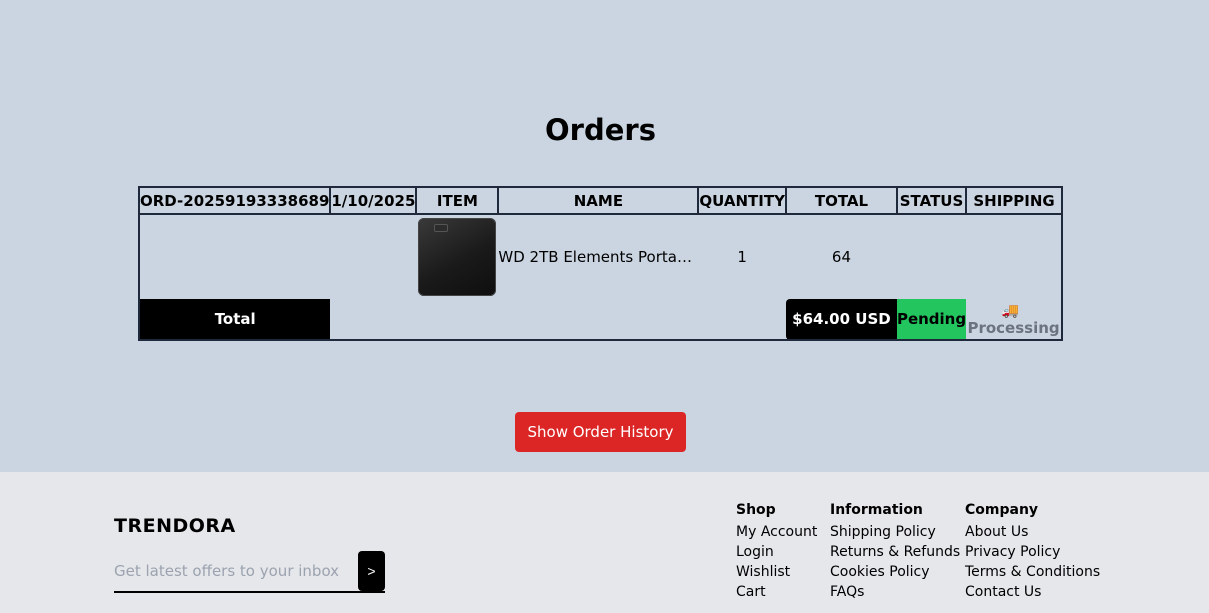 Image resolution: width=1209 pixels, height=613 pixels. I want to click on header-quantity: QUANTITY, so click(742, 200).